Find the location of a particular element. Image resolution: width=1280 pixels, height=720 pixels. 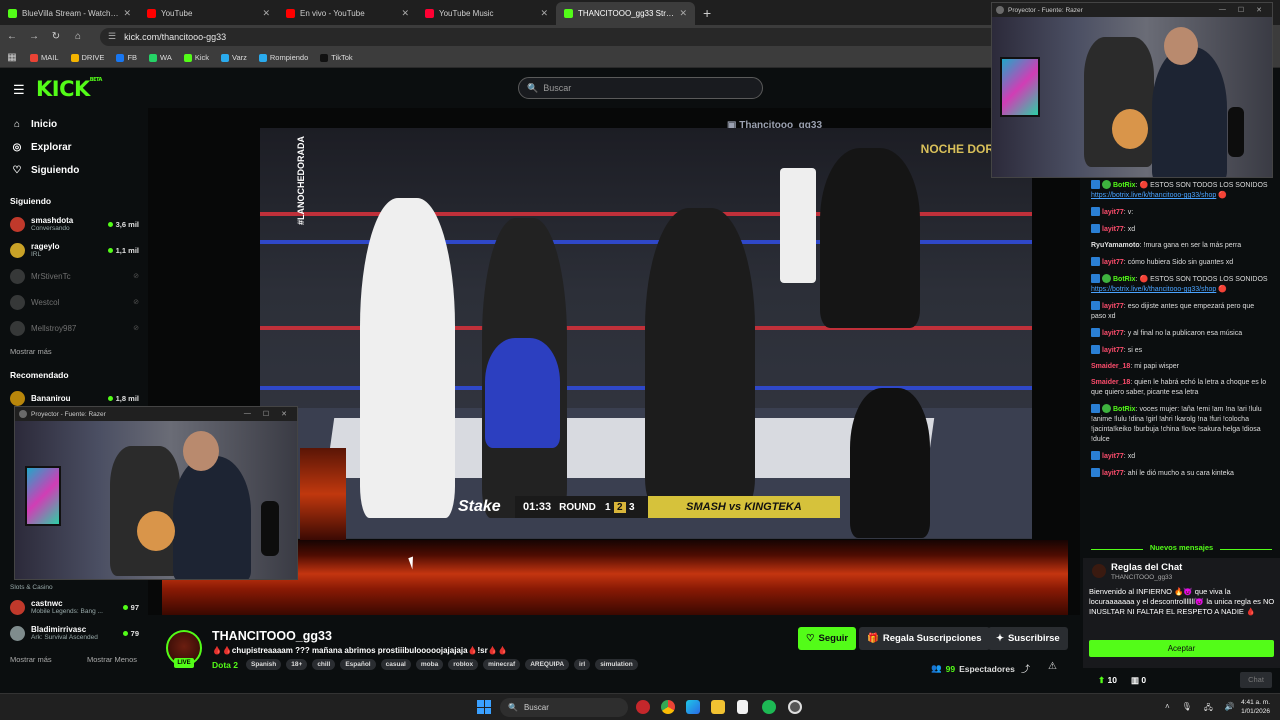

microphone-tray-icon: 🎙 is located at coordinates (1187, 709).